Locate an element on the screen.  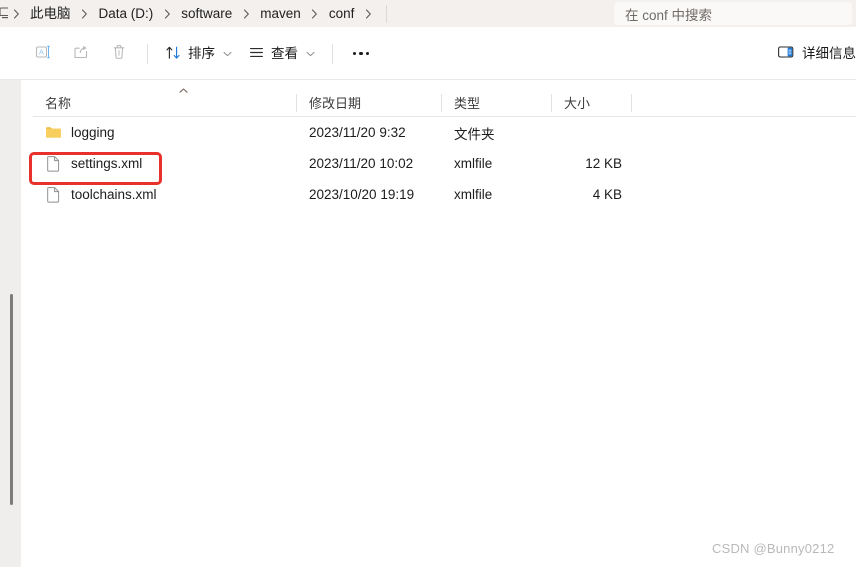
file-size-cell: 4 KB is located at coordinates (607, 194).